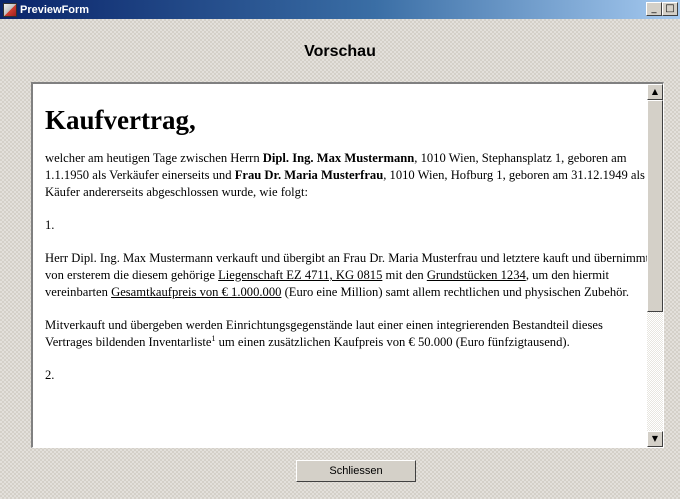 The width and height of the screenshot is (680, 499). What do you see at coordinates (404, 275) in the screenshot?
I see `text-span: mit den` at bounding box center [404, 275].